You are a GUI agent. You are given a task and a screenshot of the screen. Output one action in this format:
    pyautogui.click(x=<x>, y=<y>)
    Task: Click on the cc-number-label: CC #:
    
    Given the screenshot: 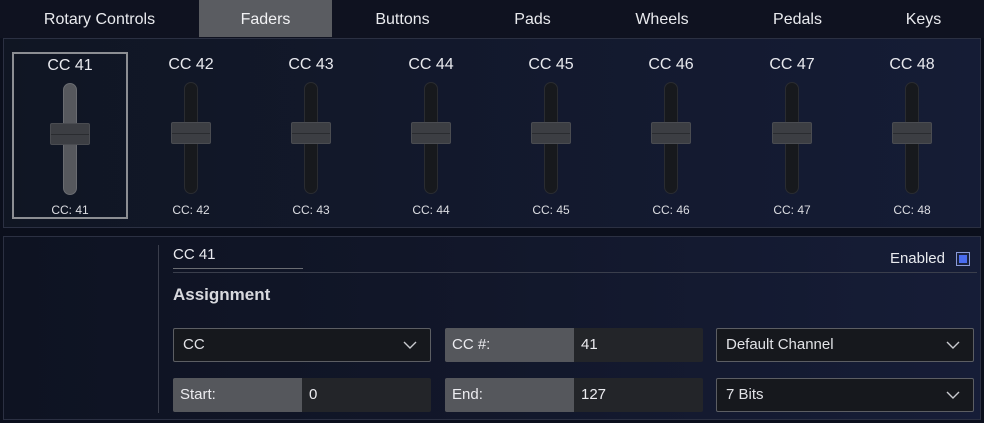 What is the action you would take?
    pyautogui.click(x=509, y=345)
    